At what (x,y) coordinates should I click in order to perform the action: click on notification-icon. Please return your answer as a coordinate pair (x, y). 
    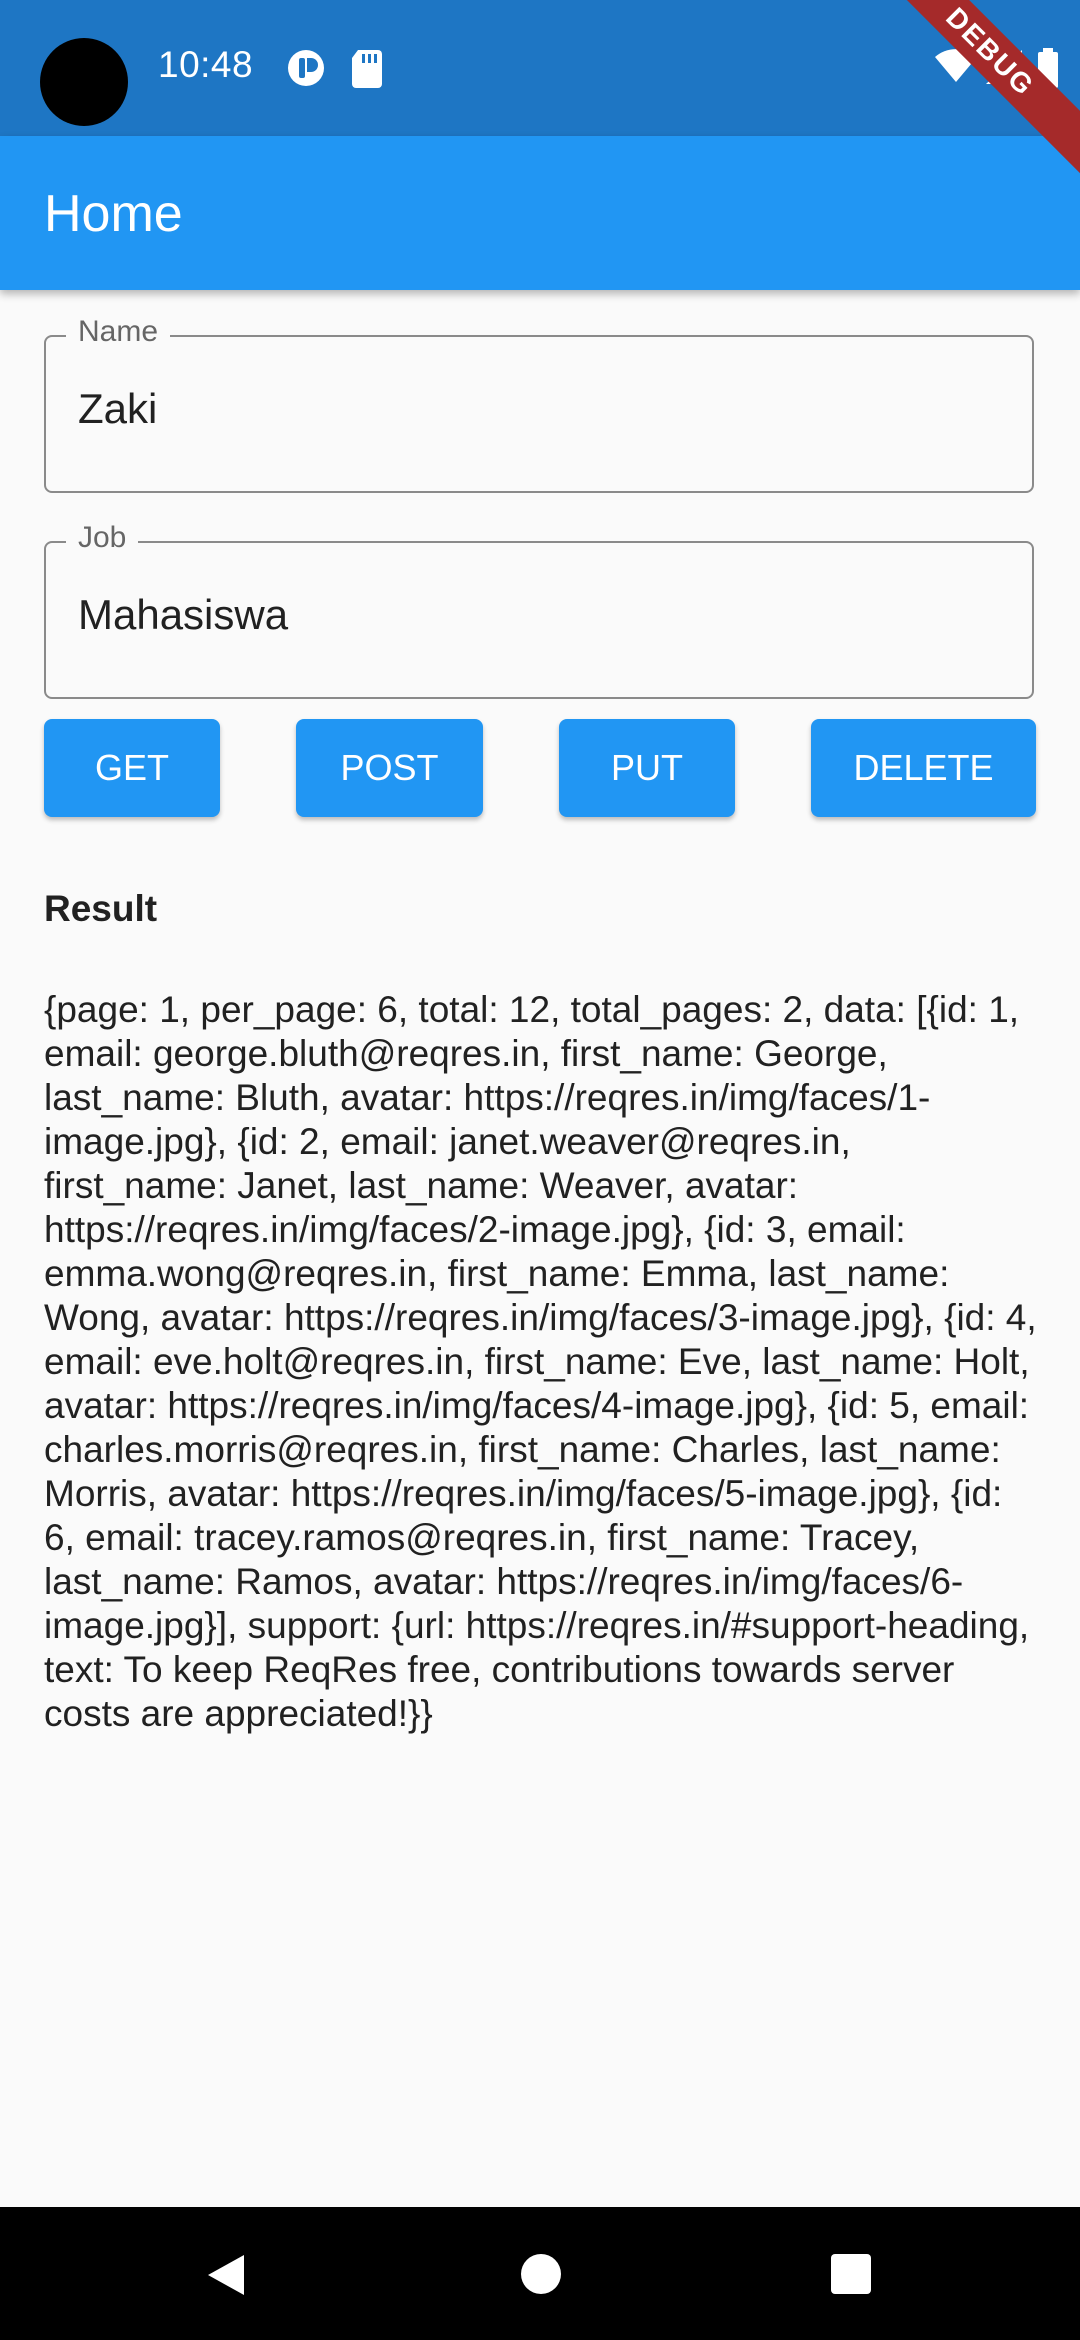
    Looking at the image, I should click on (306, 68).